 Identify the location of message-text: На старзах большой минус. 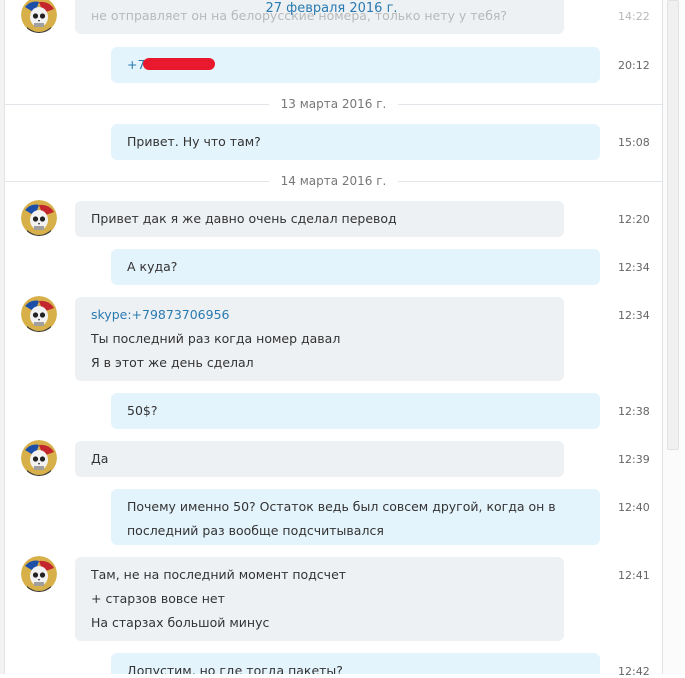
(180, 622).